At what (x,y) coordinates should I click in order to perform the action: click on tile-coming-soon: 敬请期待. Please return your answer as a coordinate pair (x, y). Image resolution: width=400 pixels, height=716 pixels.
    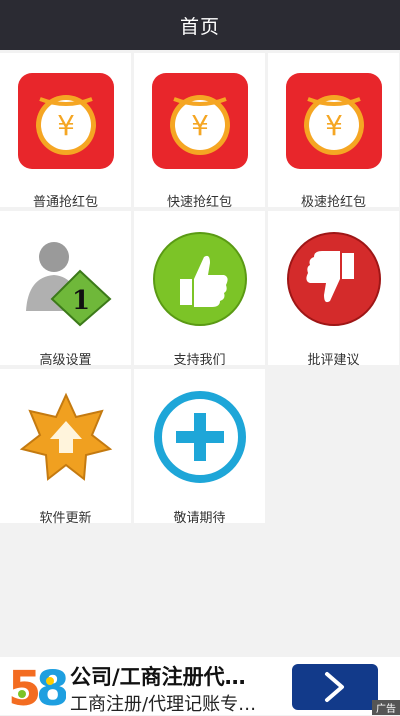
    Looking at the image, I should click on (199, 447).